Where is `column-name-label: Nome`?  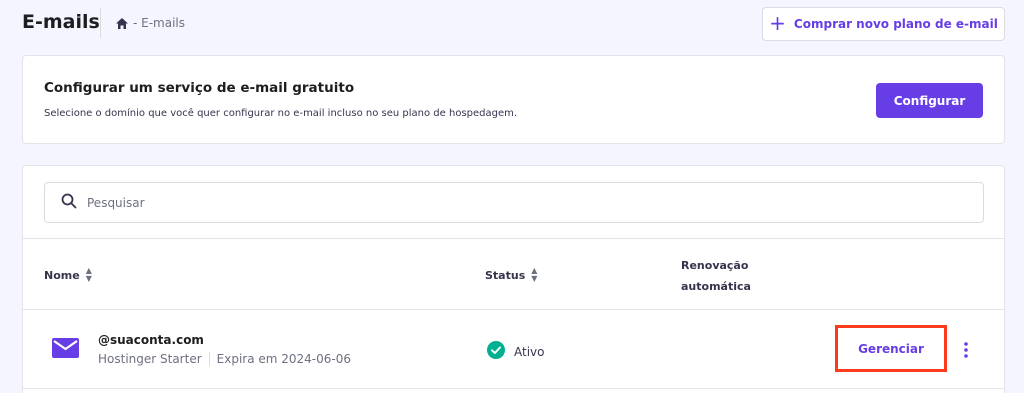
column-name-label: Nome is located at coordinates (62, 275).